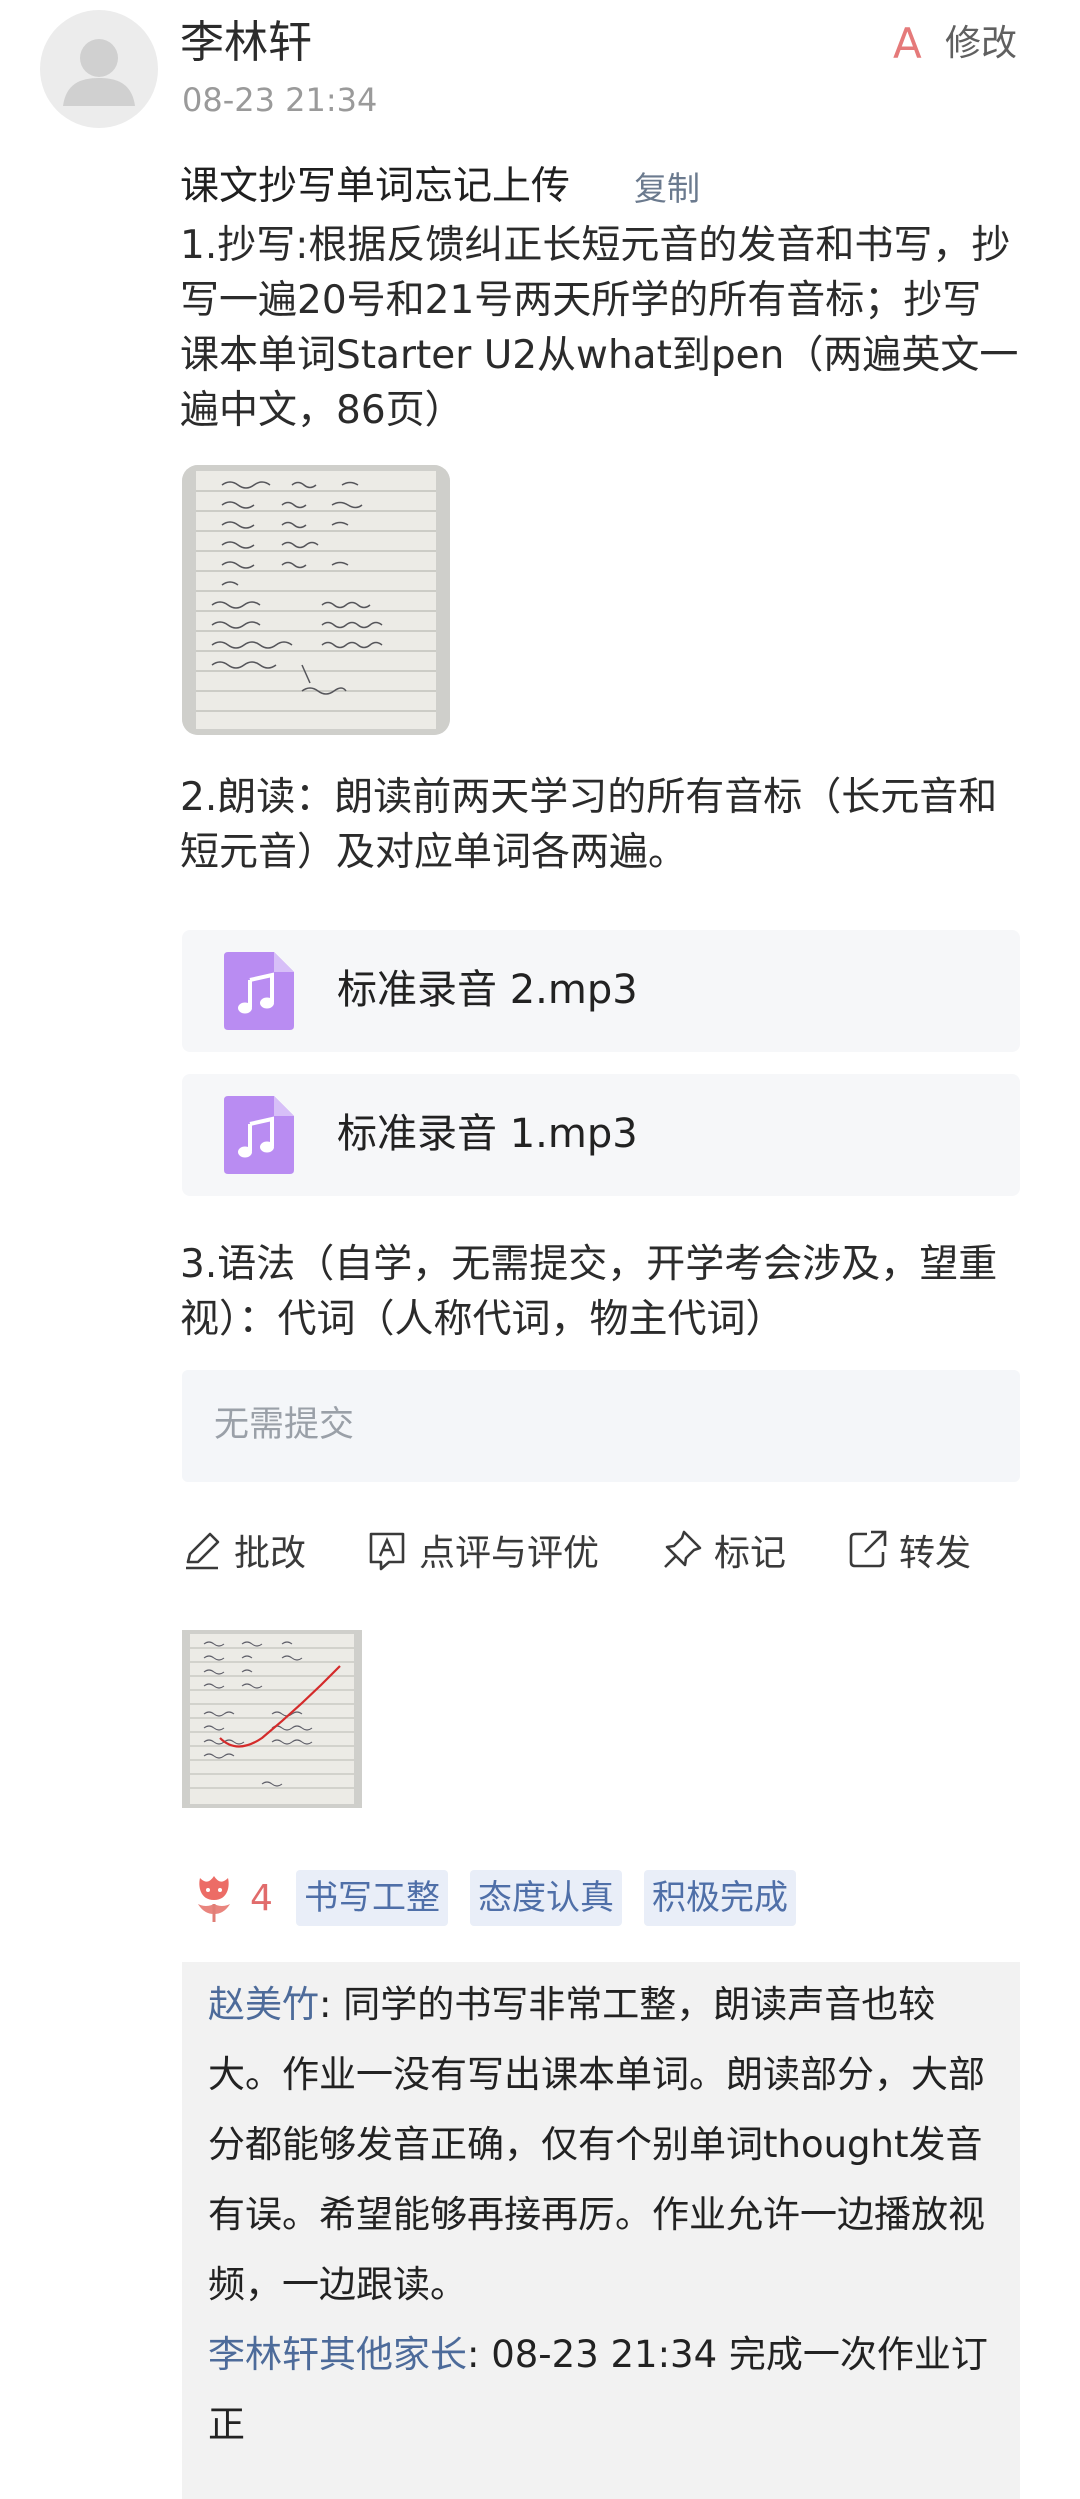  What do you see at coordinates (99, 72) in the screenshot?
I see `user-silhouette-icon` at bounding box center [99, 72].